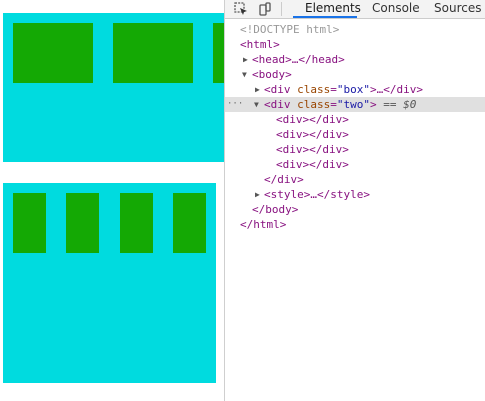 The height and width of the screenshot is (401, 485). Describe the element at coordinates (355, 104) in the screenshot. I see `tree-line-div-two-selected: ··· ▼ <div class="two"> == $0` at that location.